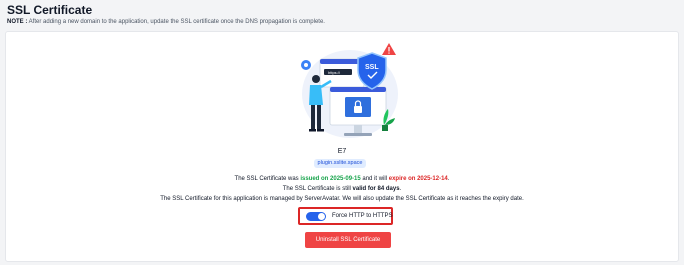  What do you see at coordinates (372, 67) in the screenshot?
I see `shield-text: SSL` at bounding box center [372, 67].